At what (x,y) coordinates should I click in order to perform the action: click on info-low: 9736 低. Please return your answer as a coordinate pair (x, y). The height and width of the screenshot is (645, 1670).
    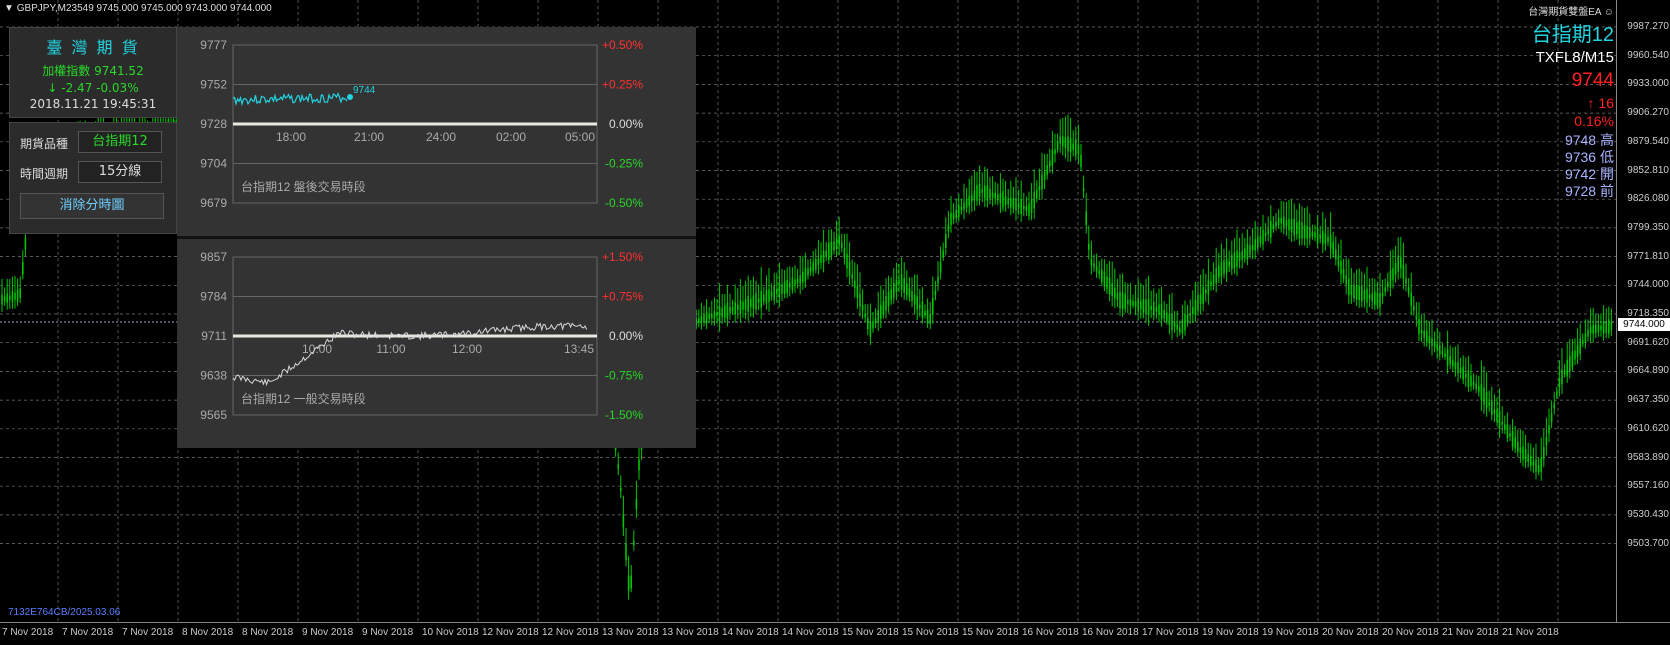
    Looking at the image, I should click on (1589, 157).